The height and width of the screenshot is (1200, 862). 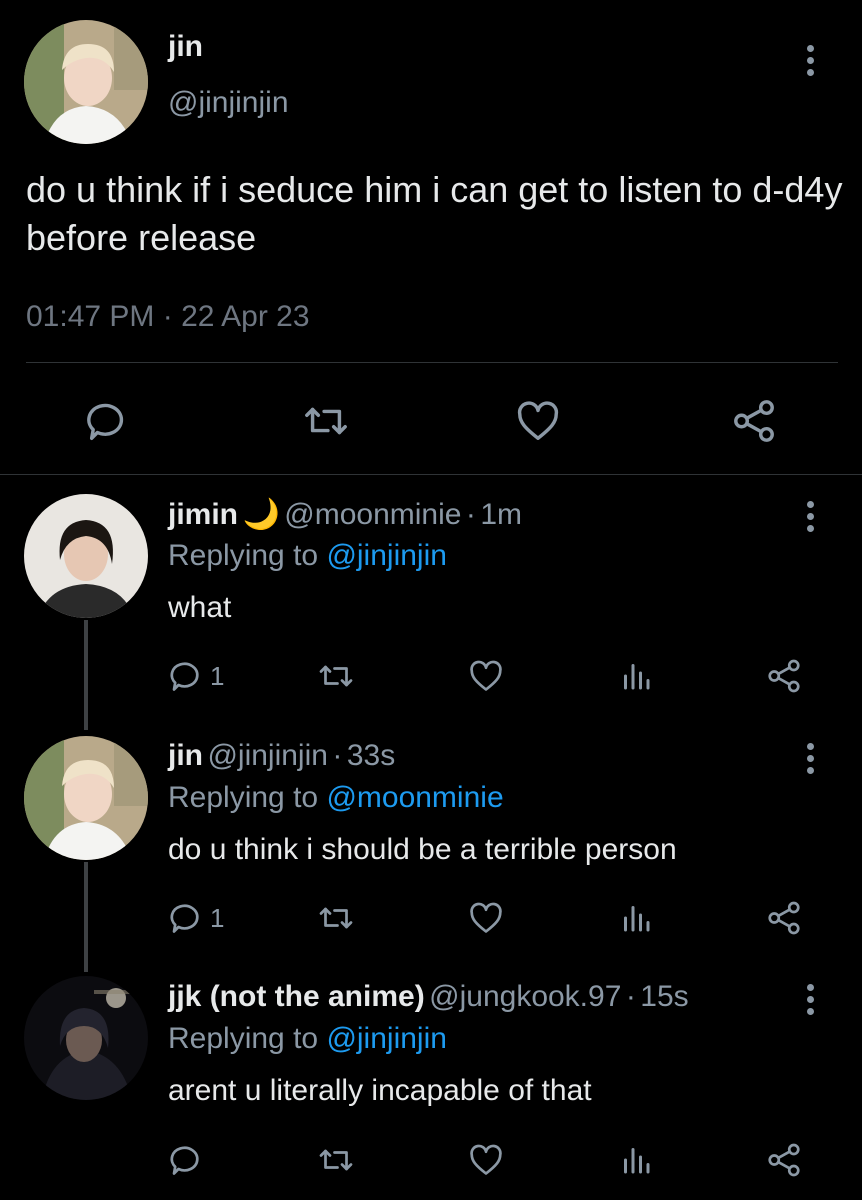 I want to click on tweet-timestamp: 01:47 PM · 22 Apr 23, so click(x=168, y=317).